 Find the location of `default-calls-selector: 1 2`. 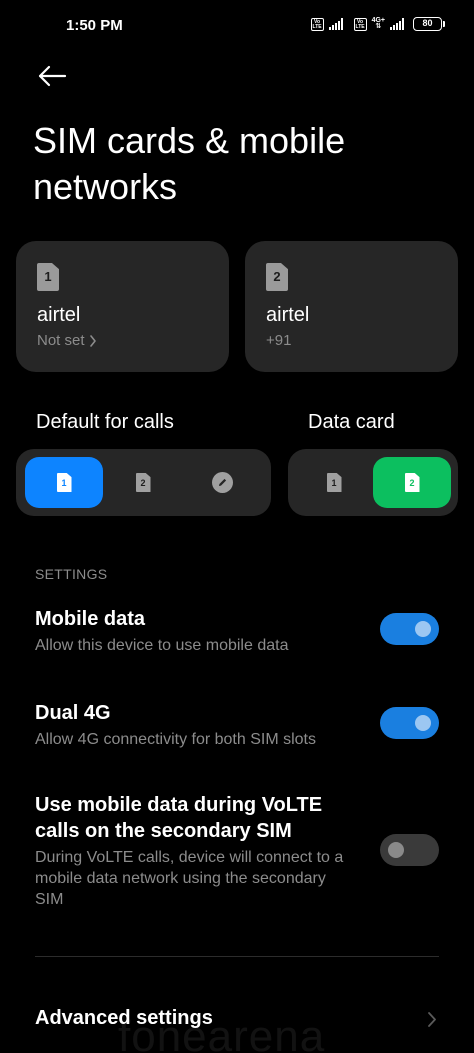

default-calls-selector: 1 2 is located at coordinates (143, 482).